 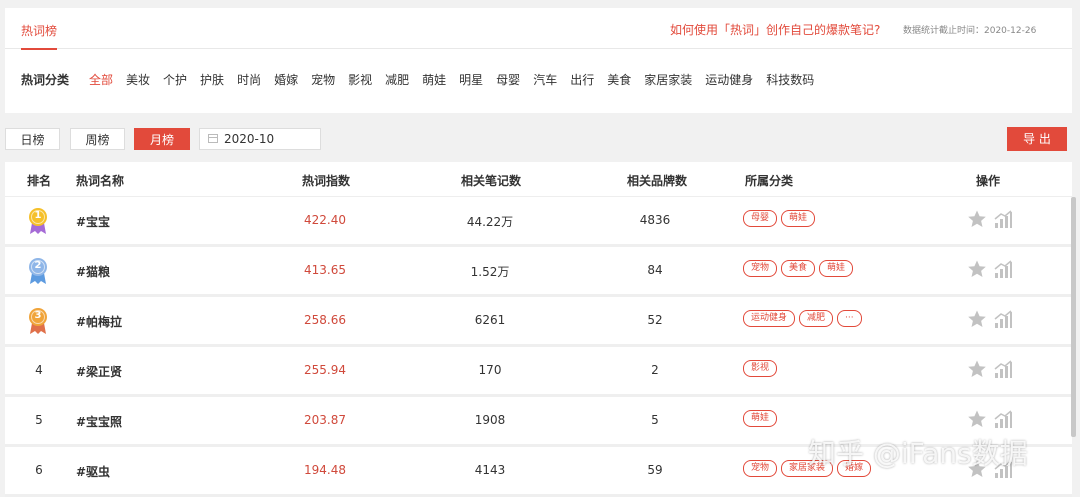 I want to click on category-tags: 运动健身 减肥 ···, so click(x=804, y=318).